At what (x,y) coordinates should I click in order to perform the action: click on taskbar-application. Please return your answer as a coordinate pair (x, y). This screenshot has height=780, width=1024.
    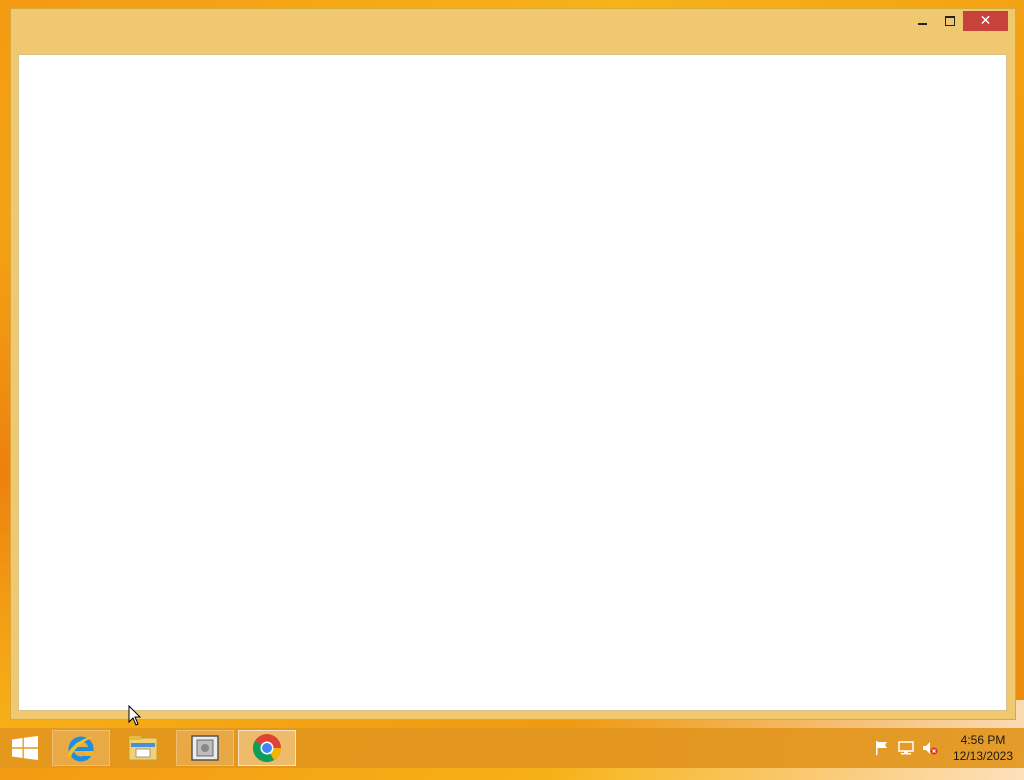
    Looking at the image, I should click on (205, 748).